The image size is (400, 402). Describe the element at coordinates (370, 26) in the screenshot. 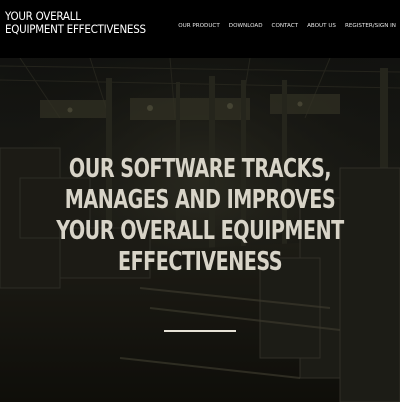

I see `nav-link-register-sign-in: REGISTER/SIGN IN` at that location.